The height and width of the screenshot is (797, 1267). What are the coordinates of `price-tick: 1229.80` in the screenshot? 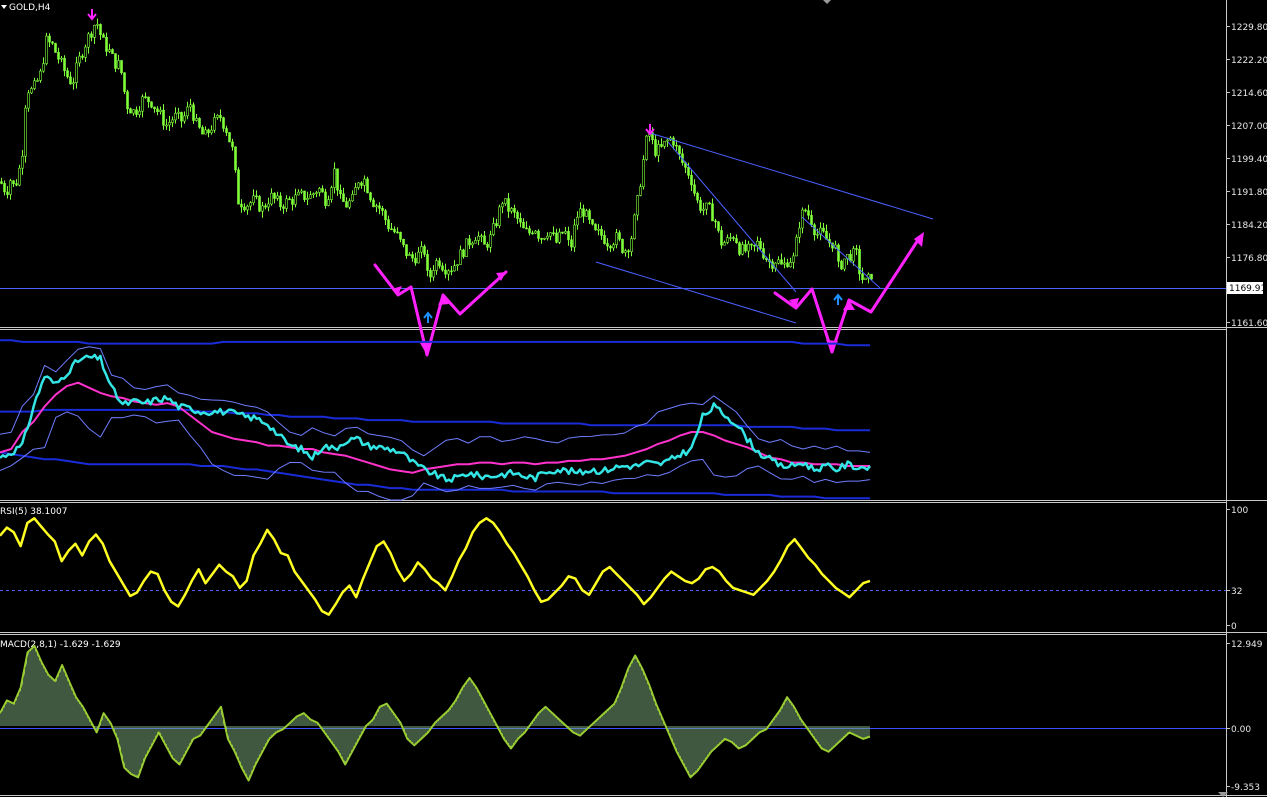 It's located at (1246, 28).